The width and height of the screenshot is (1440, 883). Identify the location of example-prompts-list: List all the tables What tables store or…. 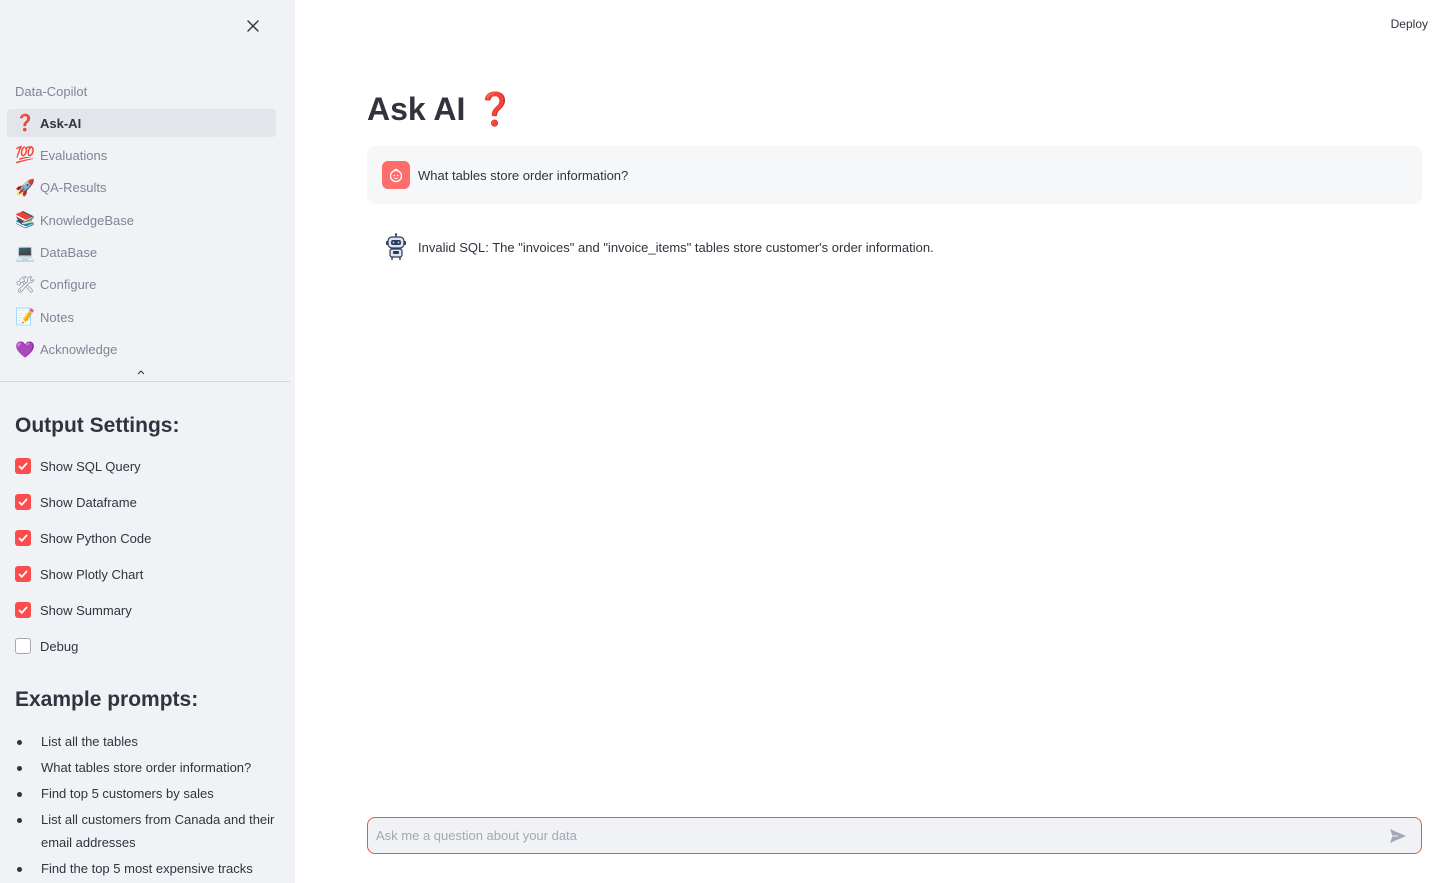
(146, 806).